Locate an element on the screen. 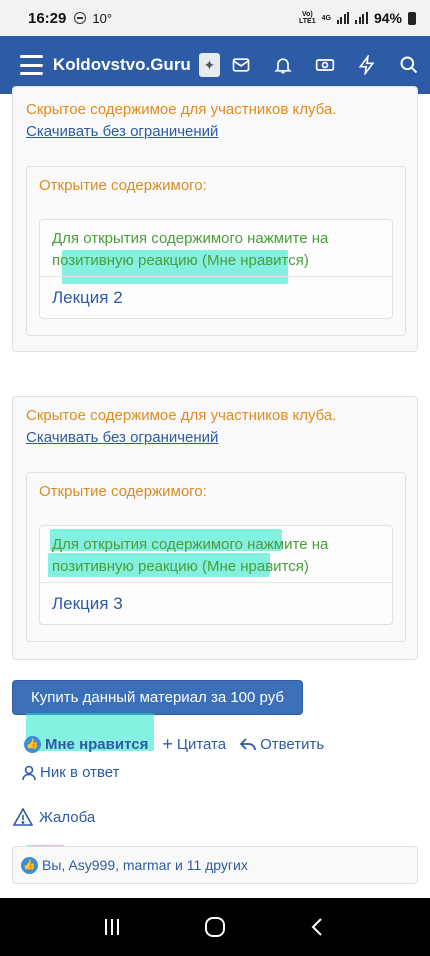 Image resolution: width=430 pixels, height=956 pixels. post-actions: 👍 Мне нравится + Цитата Ответить is located at coordinates (181, 744).